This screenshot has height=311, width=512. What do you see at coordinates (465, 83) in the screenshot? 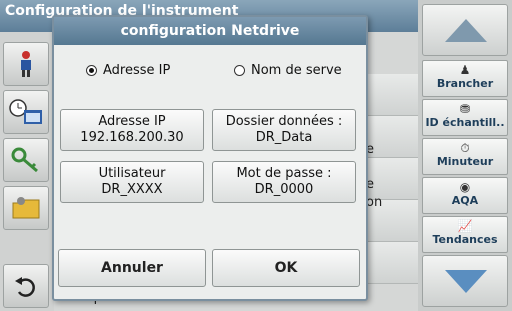
I see `brancher-label: Brancher` at bounding box center [465, 83].